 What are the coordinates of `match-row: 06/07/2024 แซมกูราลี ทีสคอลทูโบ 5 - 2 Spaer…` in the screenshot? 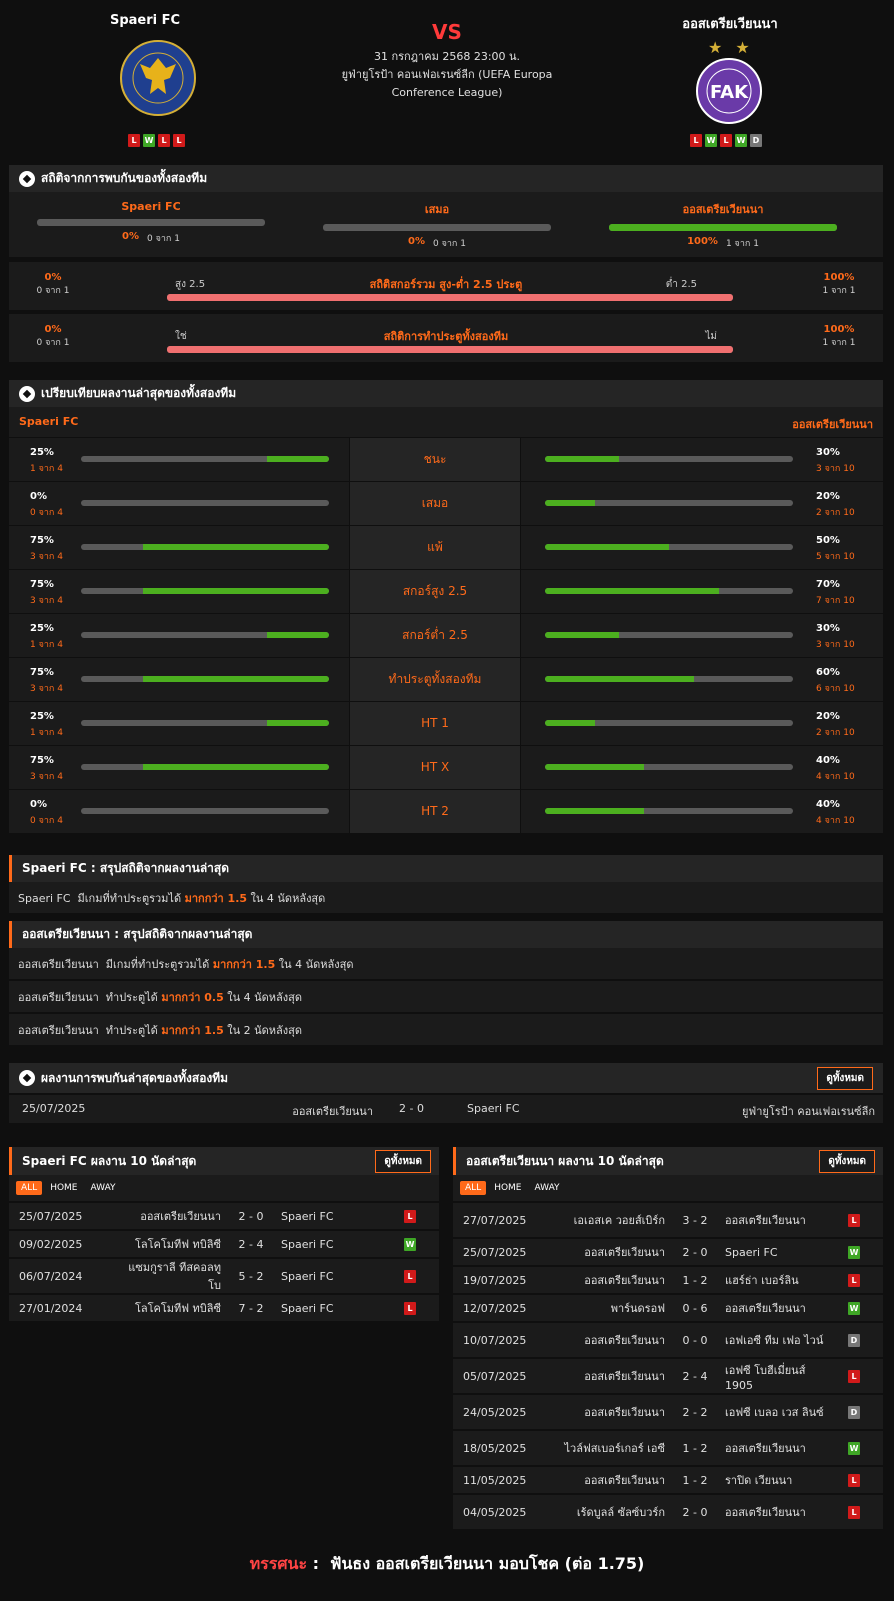 It's located at (224, 1275).